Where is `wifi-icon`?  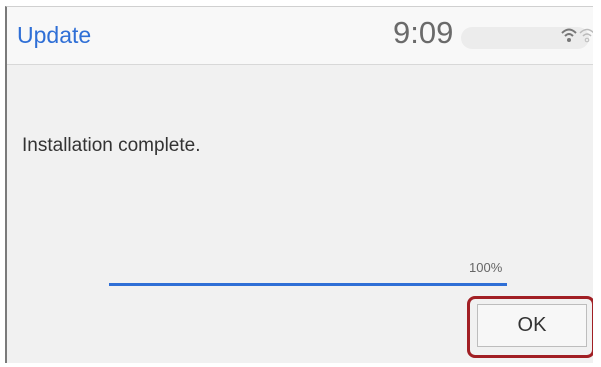 wifi-icon is located at coordinates (577, 35).